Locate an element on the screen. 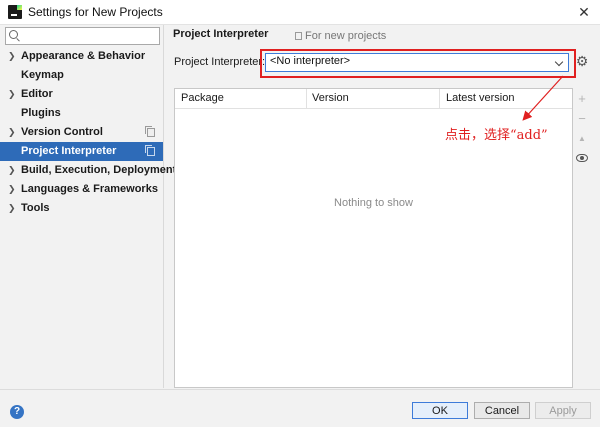 This screenshot has width=600, height=427. sidebar-item-keymap: Keymap is located at coordinates (81, 75).